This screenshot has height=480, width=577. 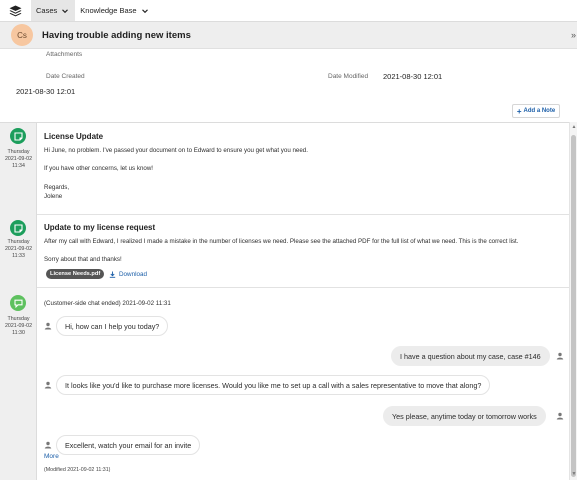 What do you see at coordinates (57, 187) in the screenshot?
I see `entry-text: Regards,` at bounding box center [57, 187].